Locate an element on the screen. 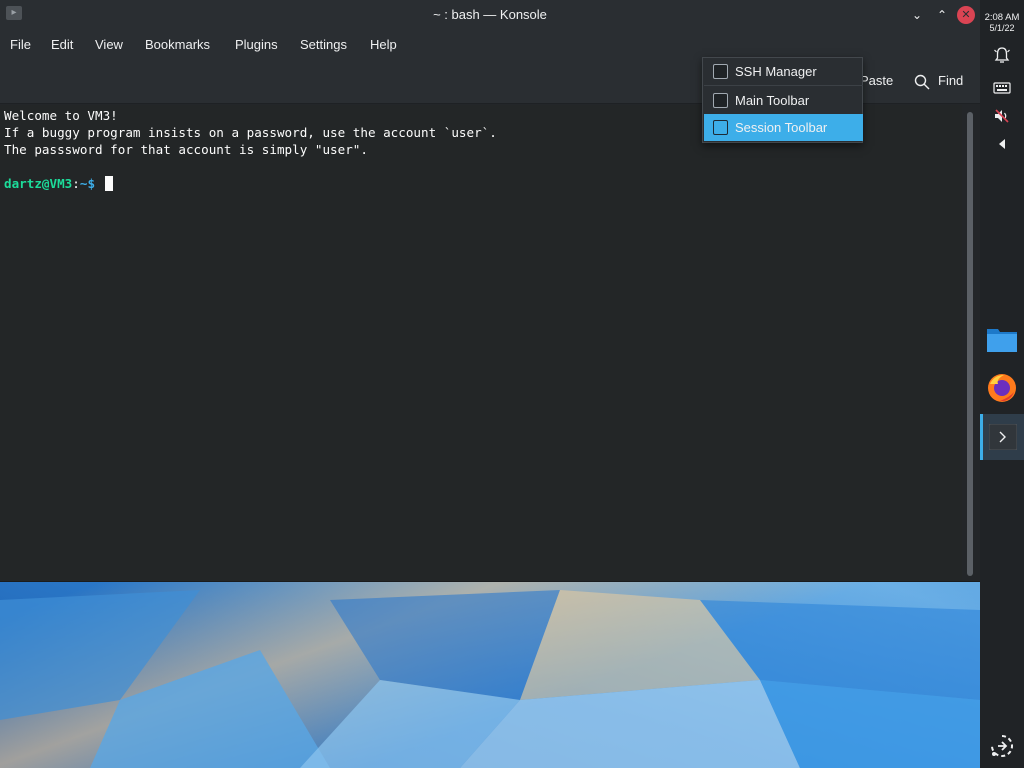 This screenshot has height=768, width=1024. application-launcher-icon is located at coordinates (1002, 746).